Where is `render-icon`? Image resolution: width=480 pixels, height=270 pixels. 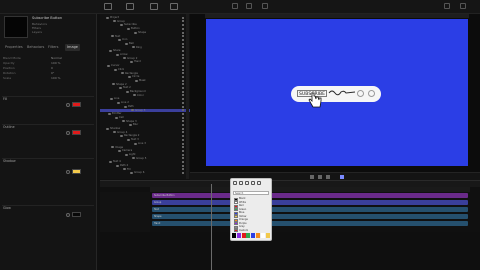
render-icon is located at coordinates (265, 6).